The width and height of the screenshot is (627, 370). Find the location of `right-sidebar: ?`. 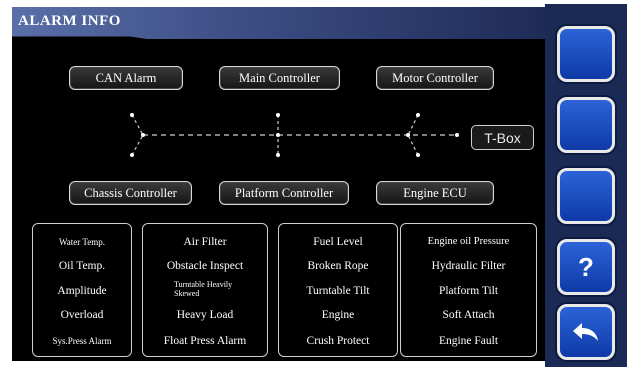

right-sidebar: ? is located at coordinates (586, 185).